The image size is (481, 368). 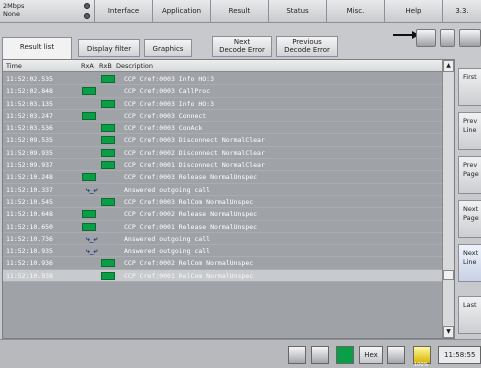 What do you see at coordinates (194, 165) in the screenshot?
I see `row-description: CCP Cref:0001 Disconnect NormalClear` at bounding box center [194, 165].